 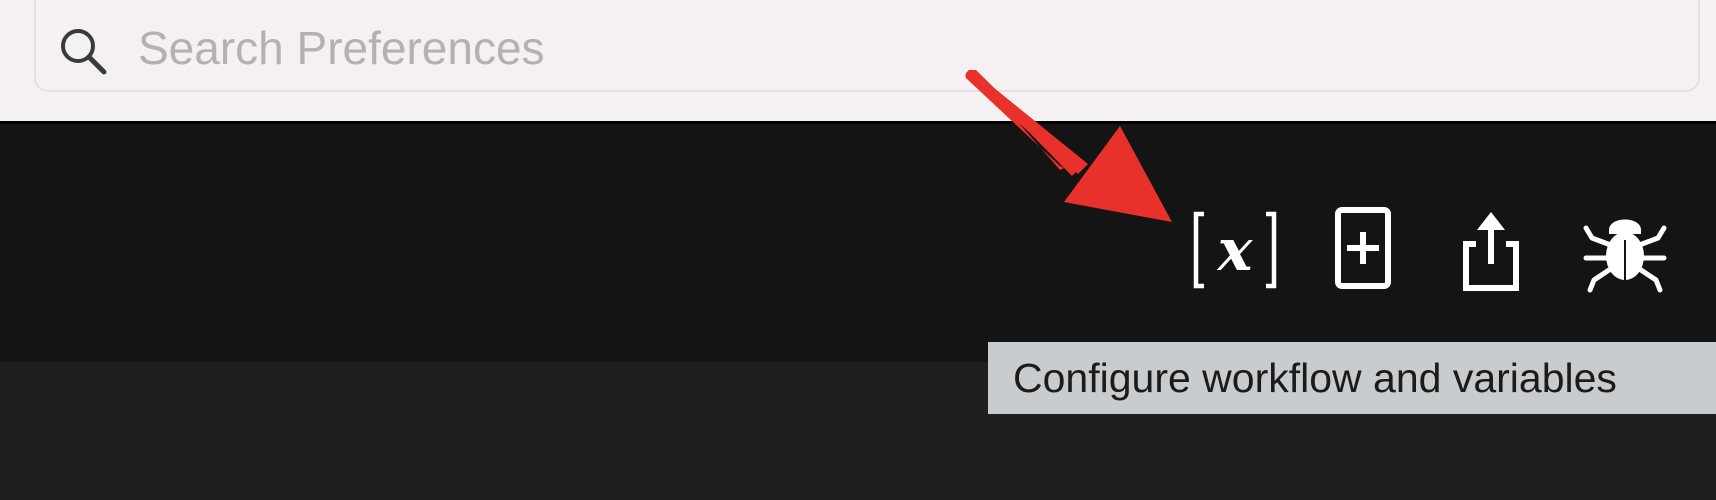 I want to click on tooltip-text: Configure workflow and variables, so click(x=1315, y=377).